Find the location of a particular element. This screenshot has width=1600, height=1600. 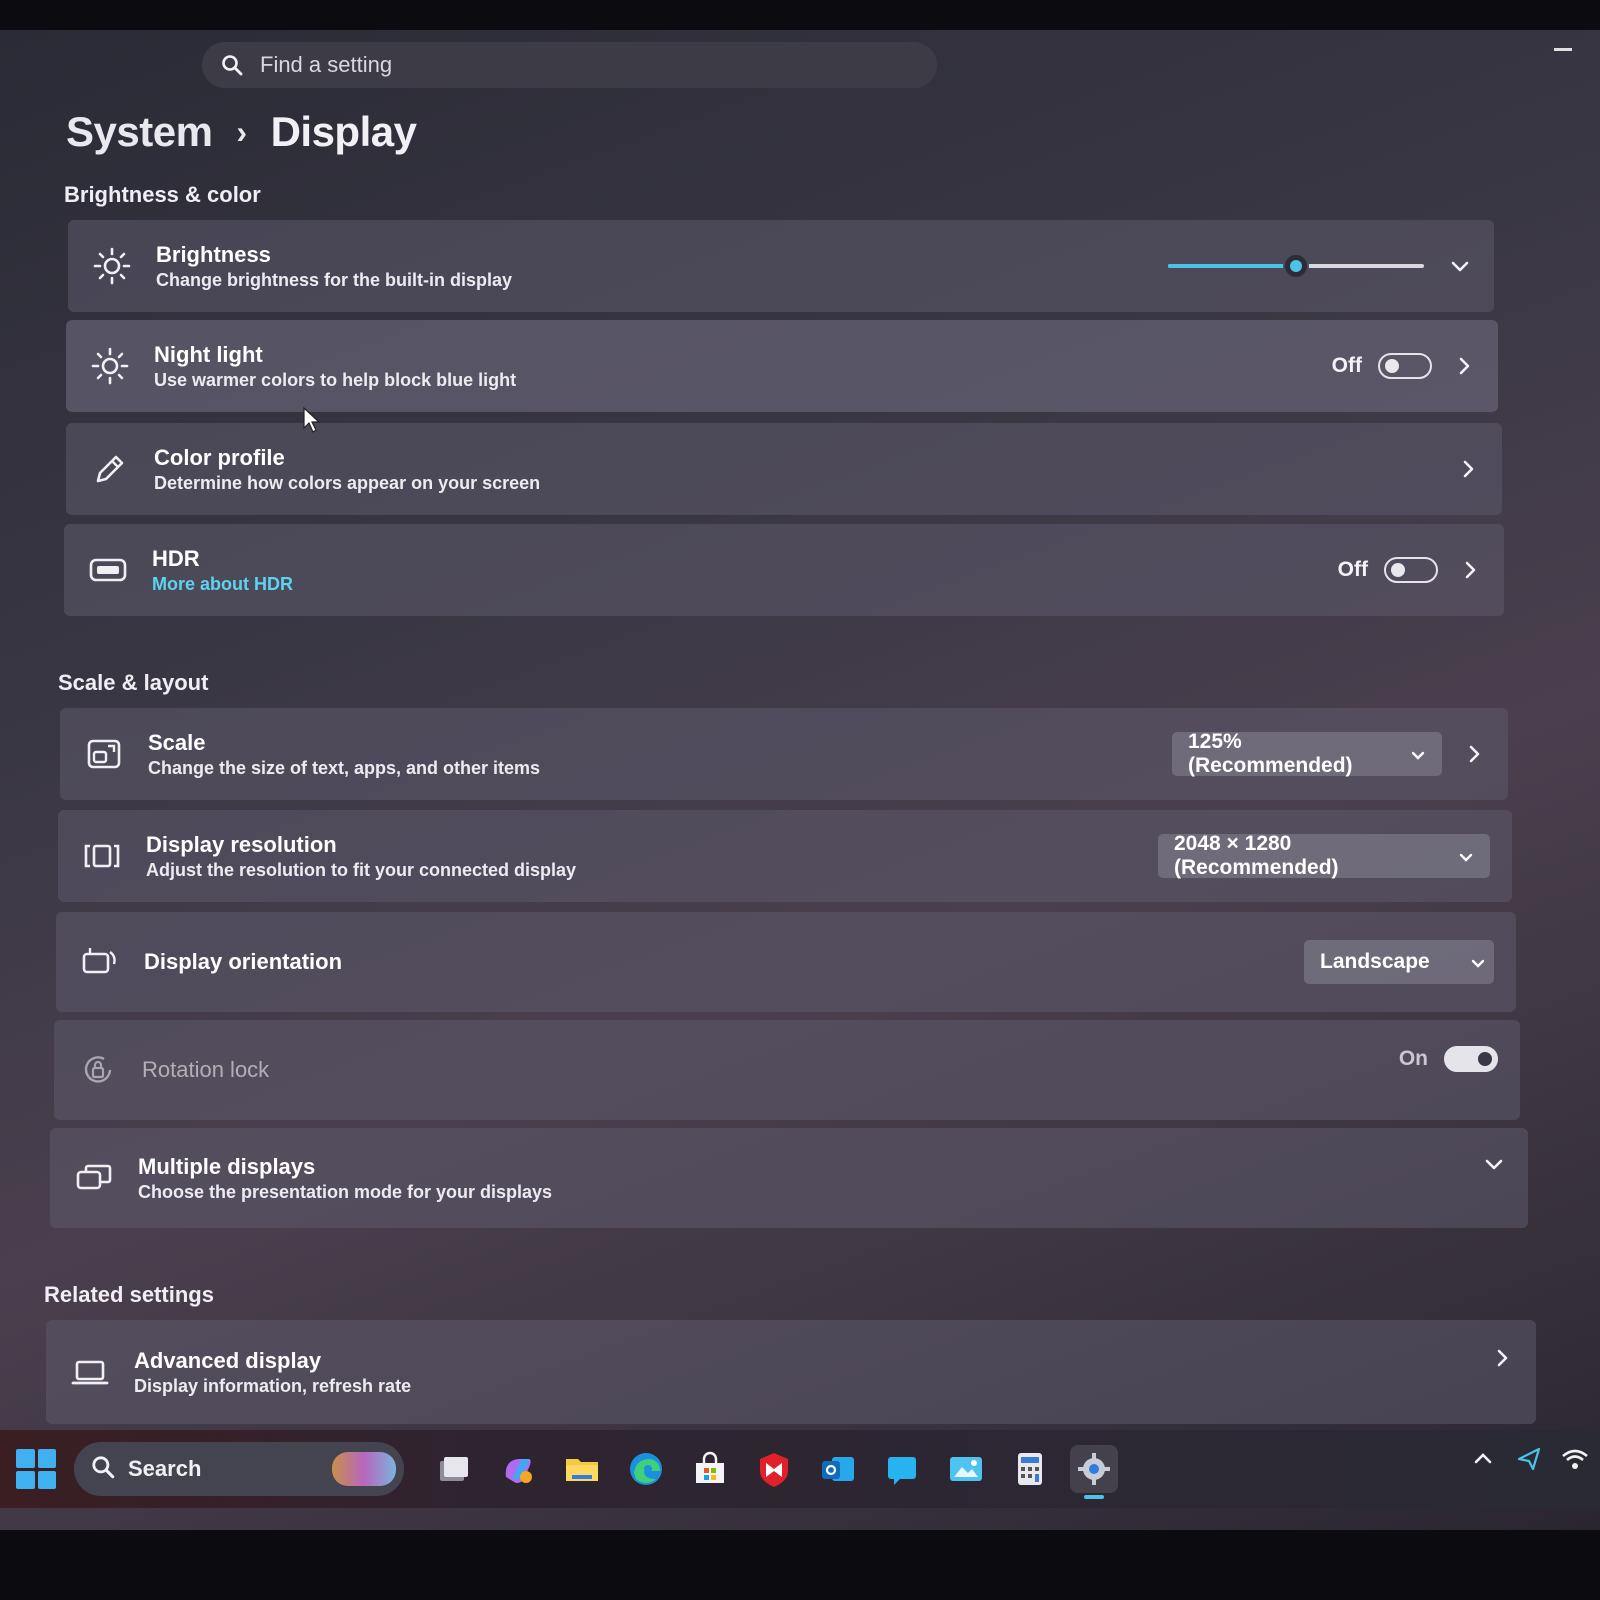

display-orientation-title: Display orientation is located at coordinates (243, 961).